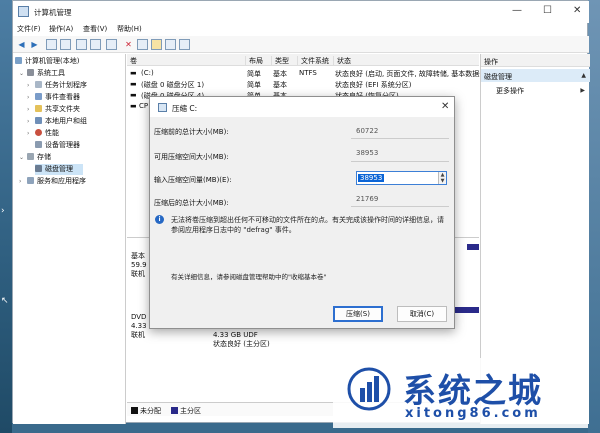 The image size is (600, 433). What do you see at coordinates (254, 61) in the screenshot?
I see `col-layout: 布局` at bounding box center [254, 61].